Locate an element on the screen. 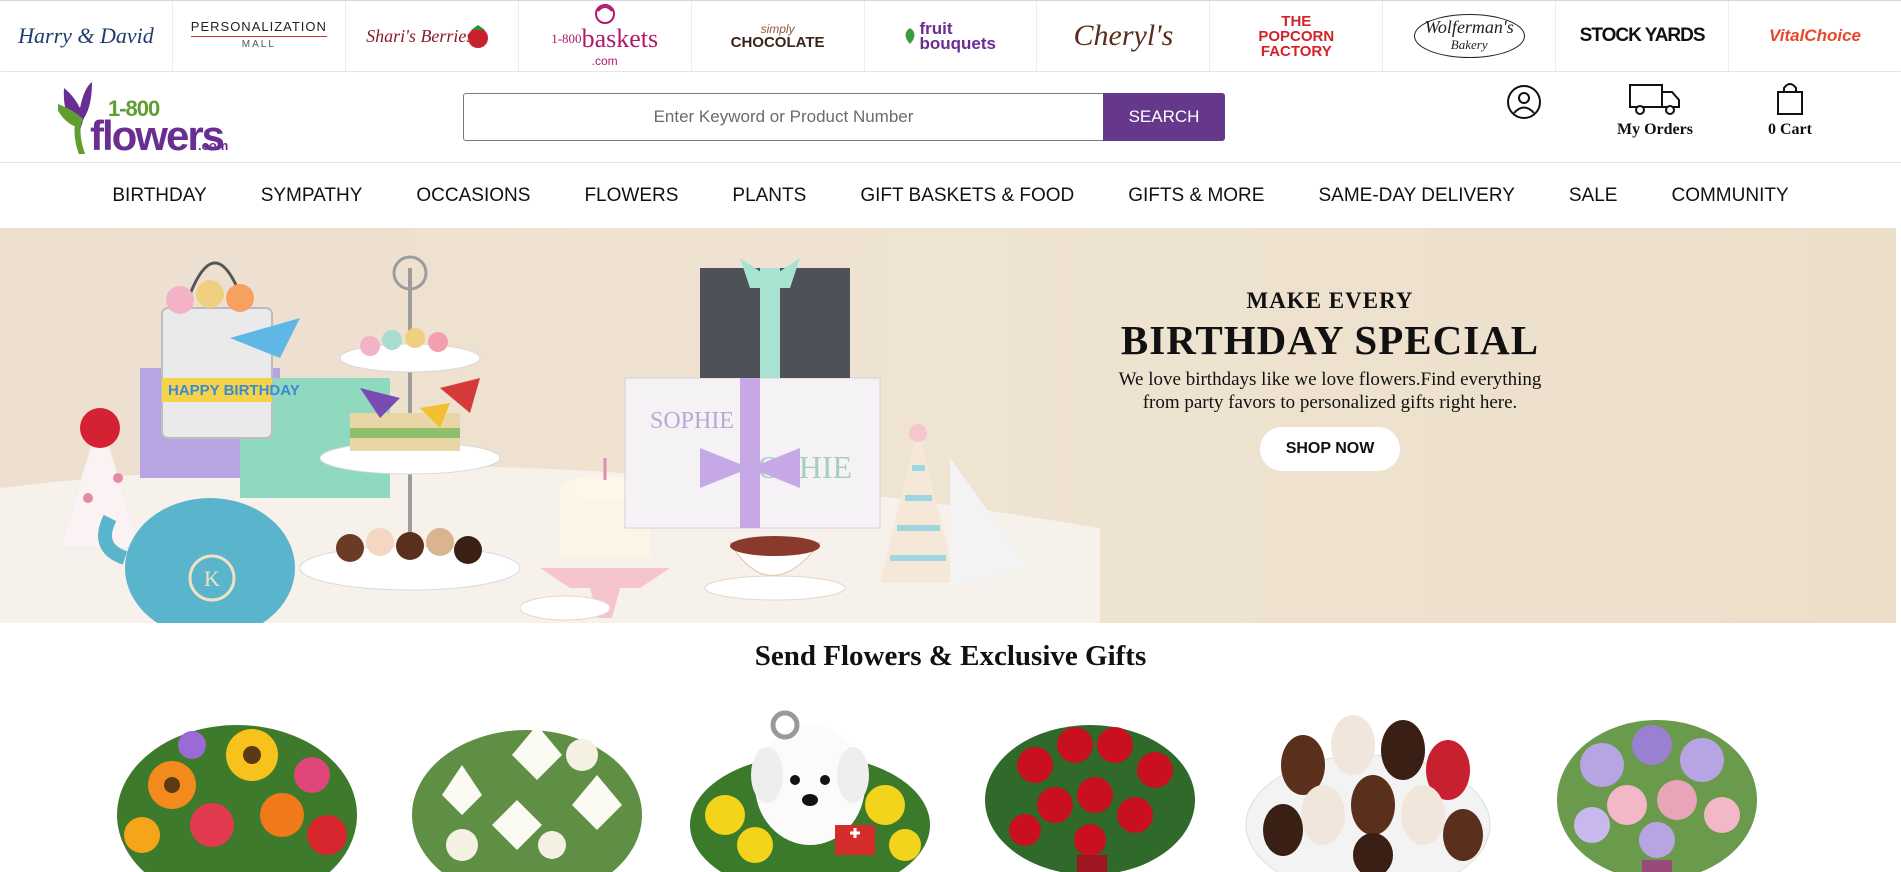 Image resolution: width=1901 pixels, height=872 pixels. brand-label: 1-800baskets is located at coordinates (605, 38).